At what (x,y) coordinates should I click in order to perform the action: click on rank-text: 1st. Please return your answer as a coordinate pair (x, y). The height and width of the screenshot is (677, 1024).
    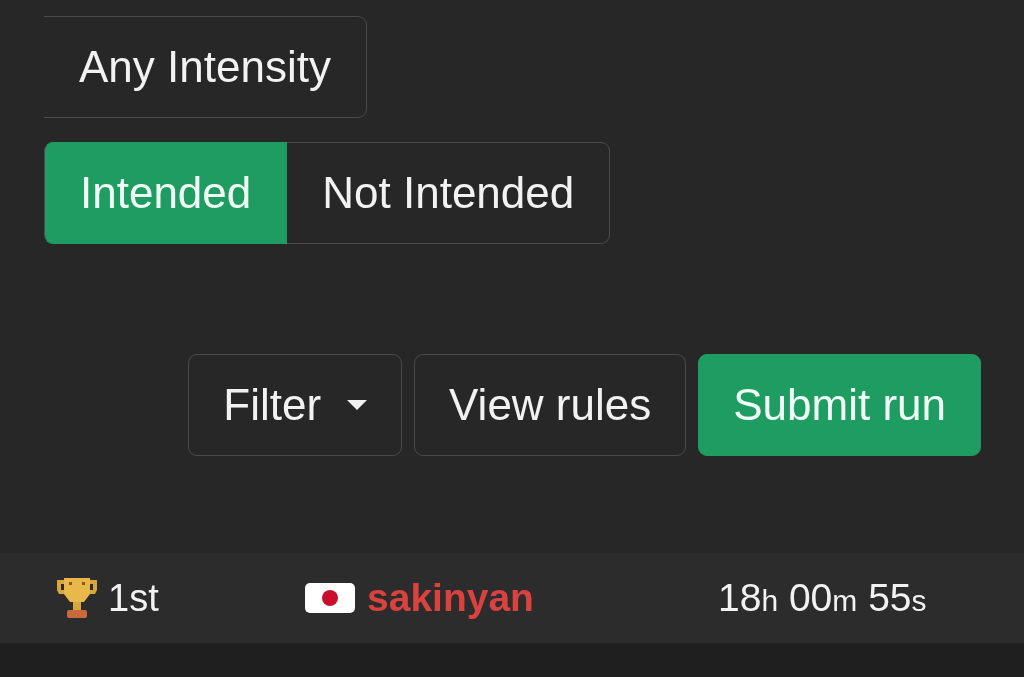
    Looking at the image, I should click on (133, 598).